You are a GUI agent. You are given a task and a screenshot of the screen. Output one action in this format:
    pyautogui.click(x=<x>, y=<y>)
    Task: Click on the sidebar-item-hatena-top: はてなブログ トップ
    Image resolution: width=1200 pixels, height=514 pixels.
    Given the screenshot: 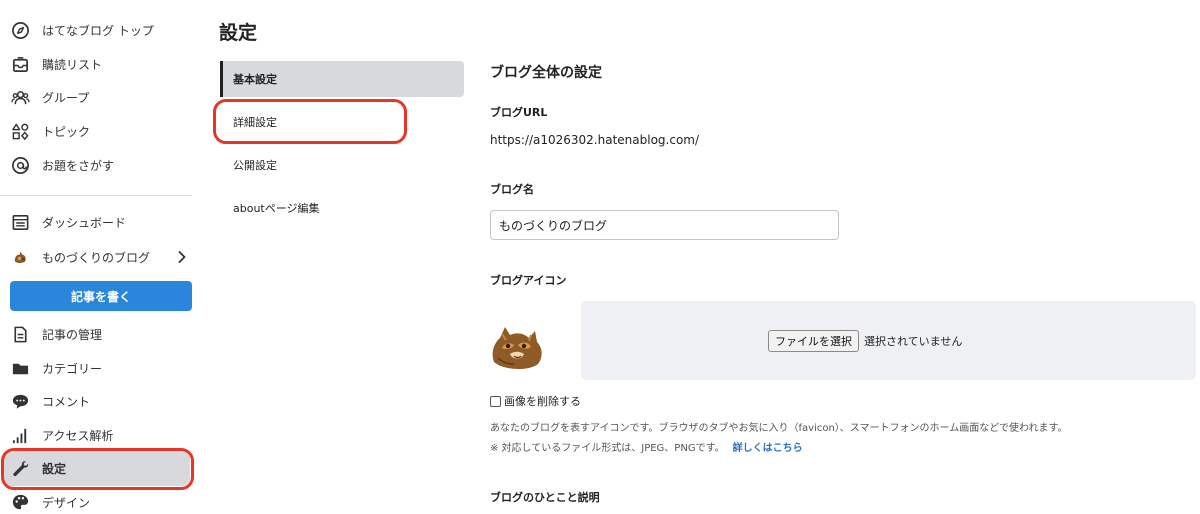 What is the action you would take?
    pyautogui.click(x=100, y=30)
    